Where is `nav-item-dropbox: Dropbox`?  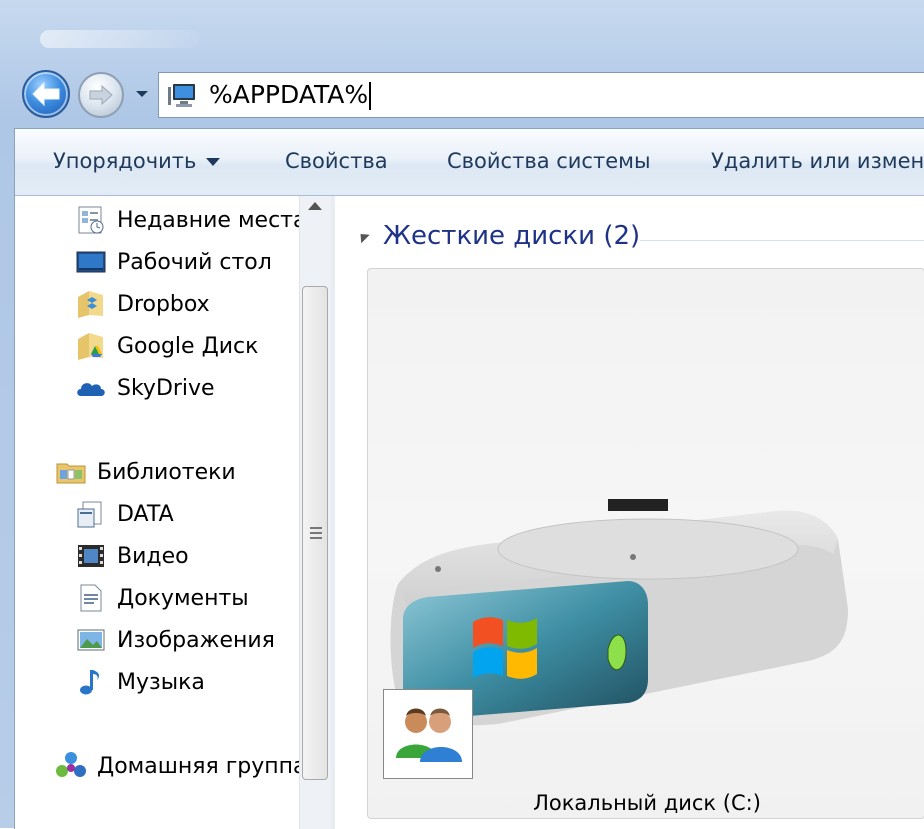 nav-item-dropbox: Dropbox is located at coordinates (142, 304).